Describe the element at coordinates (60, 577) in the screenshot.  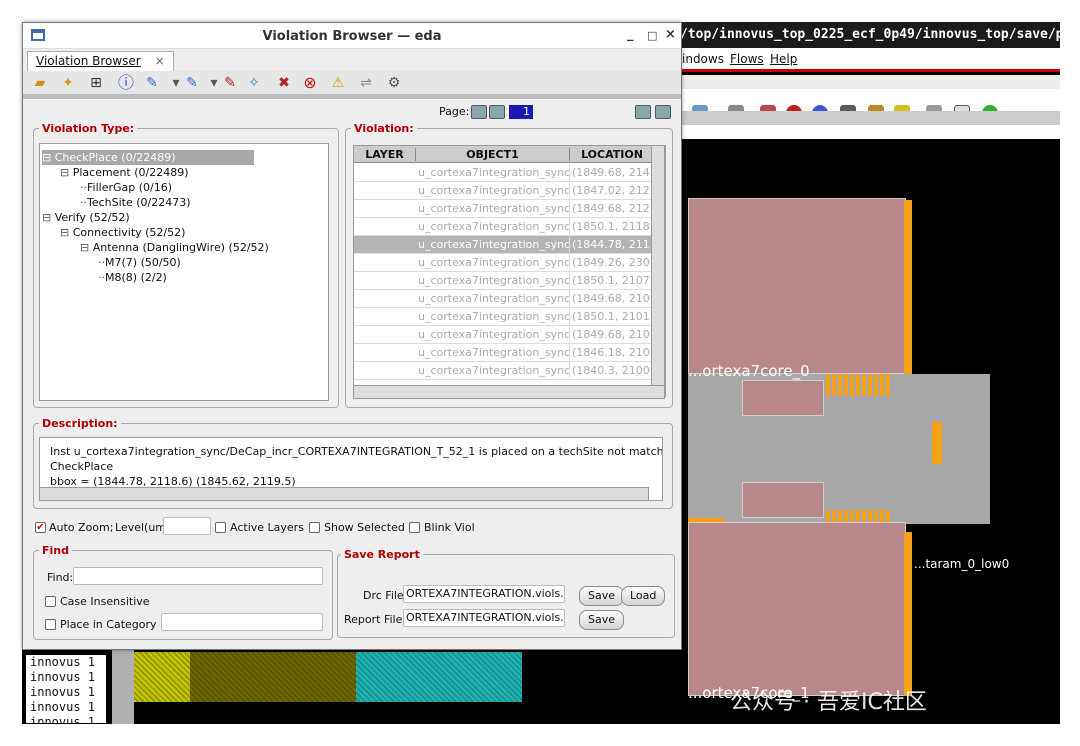
I see `find-label: Find:` at that location.